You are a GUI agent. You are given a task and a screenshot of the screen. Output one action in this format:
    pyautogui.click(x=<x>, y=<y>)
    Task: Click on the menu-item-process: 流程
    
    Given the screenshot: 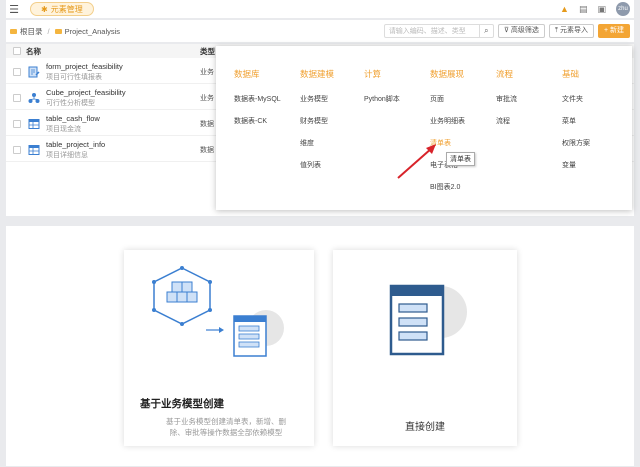 What is the action you would take?
    pyautogui.click(x=503, y=121)
    